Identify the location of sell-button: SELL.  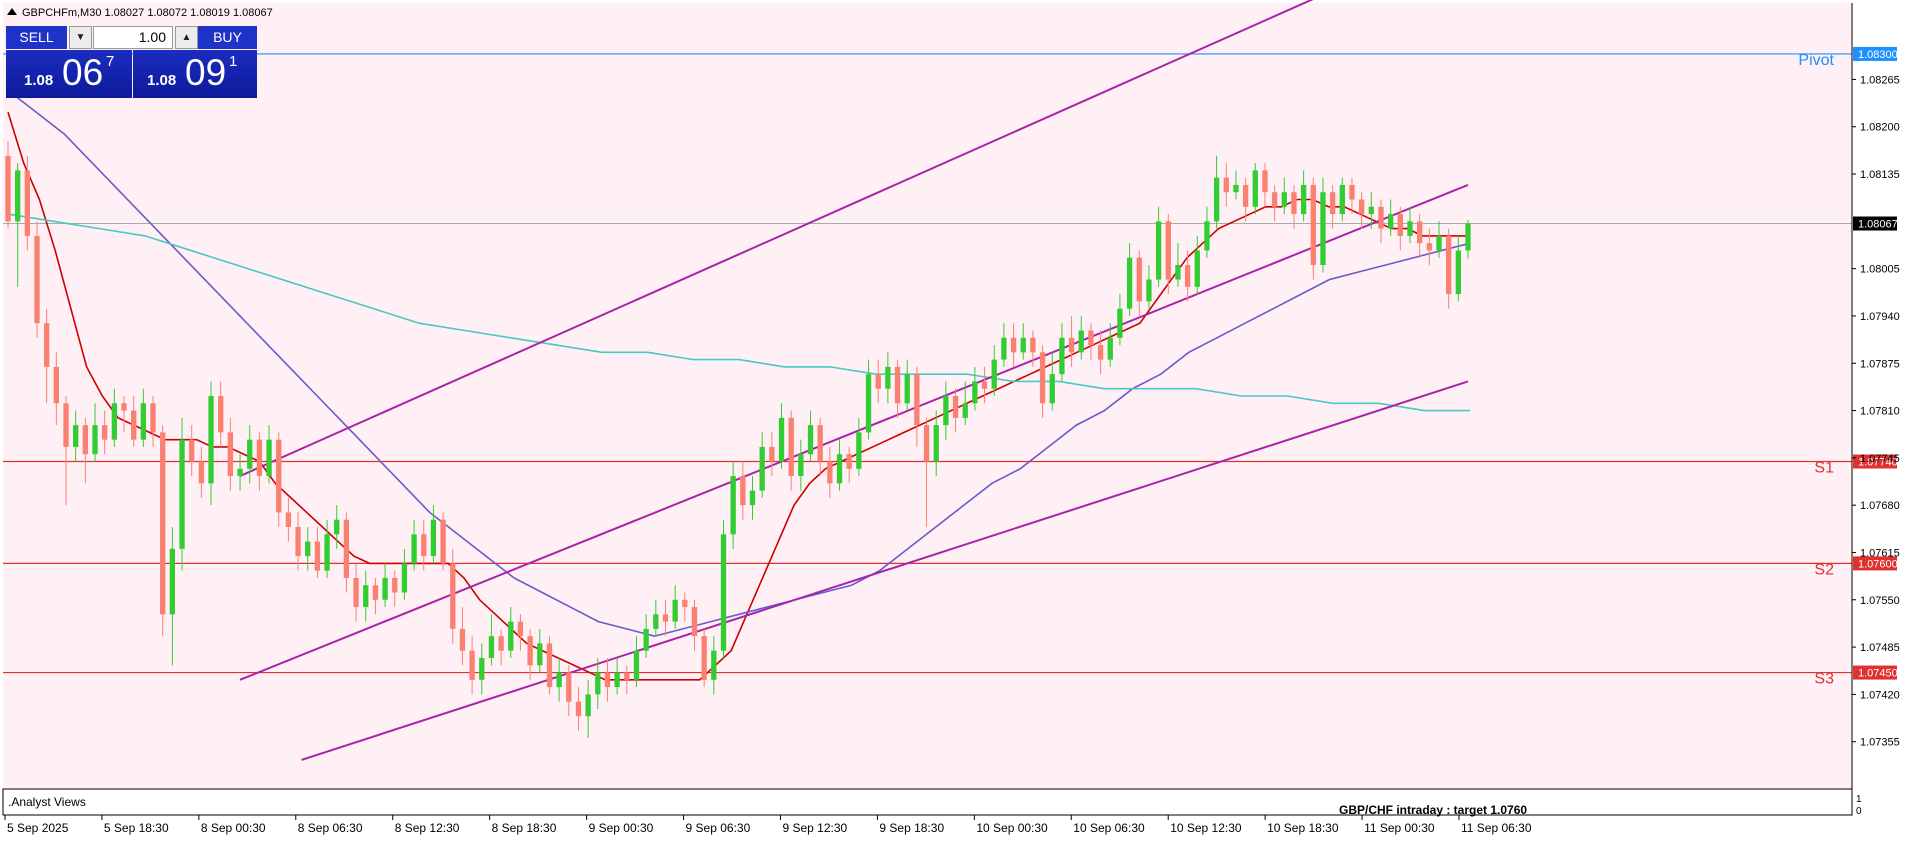
(36, 37).